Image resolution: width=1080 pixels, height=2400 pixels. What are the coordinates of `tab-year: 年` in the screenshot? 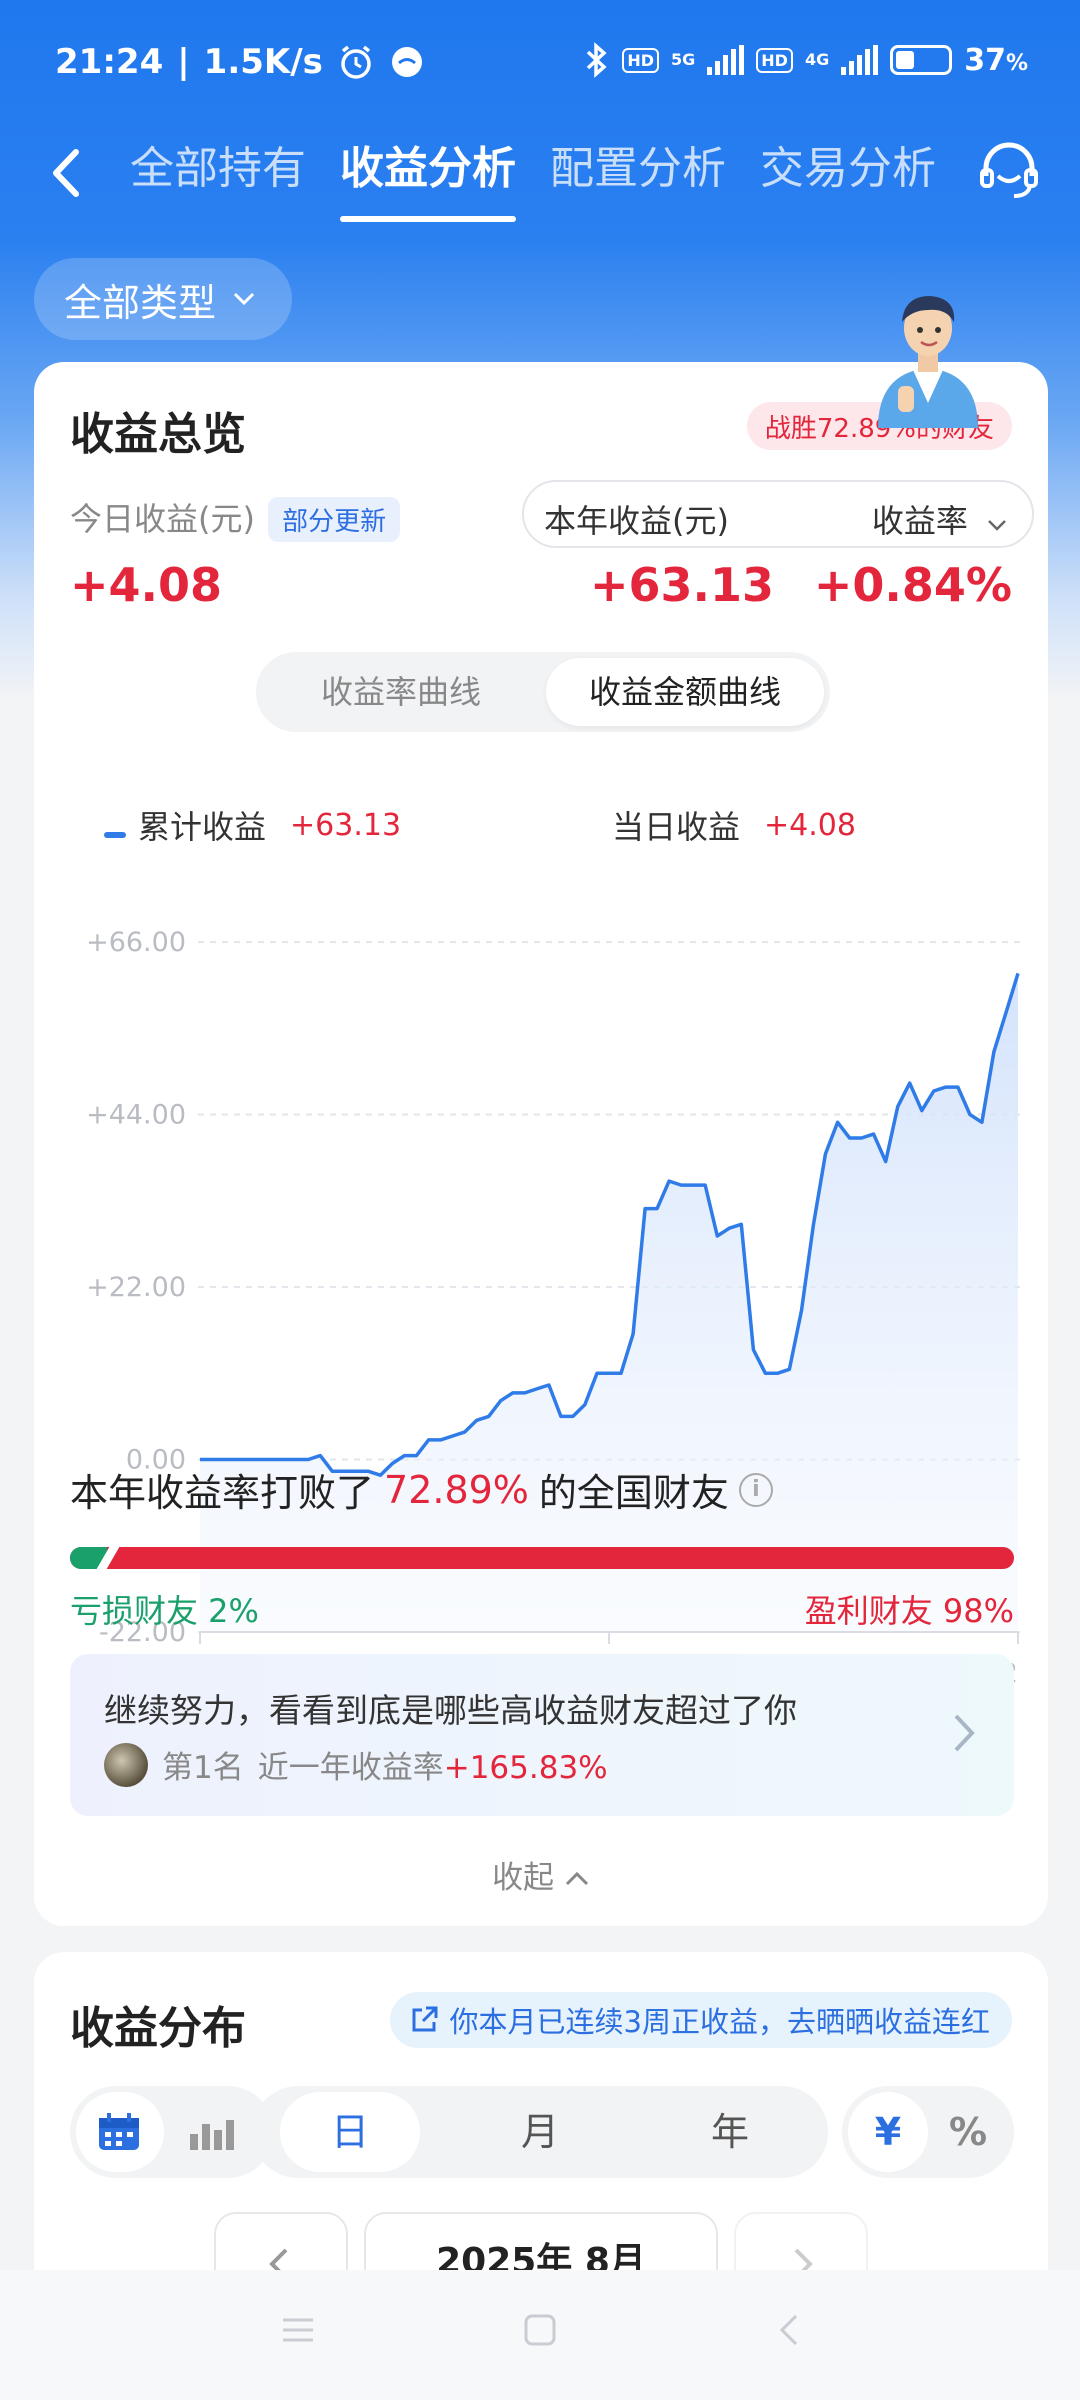 It's located at (730, 2132).